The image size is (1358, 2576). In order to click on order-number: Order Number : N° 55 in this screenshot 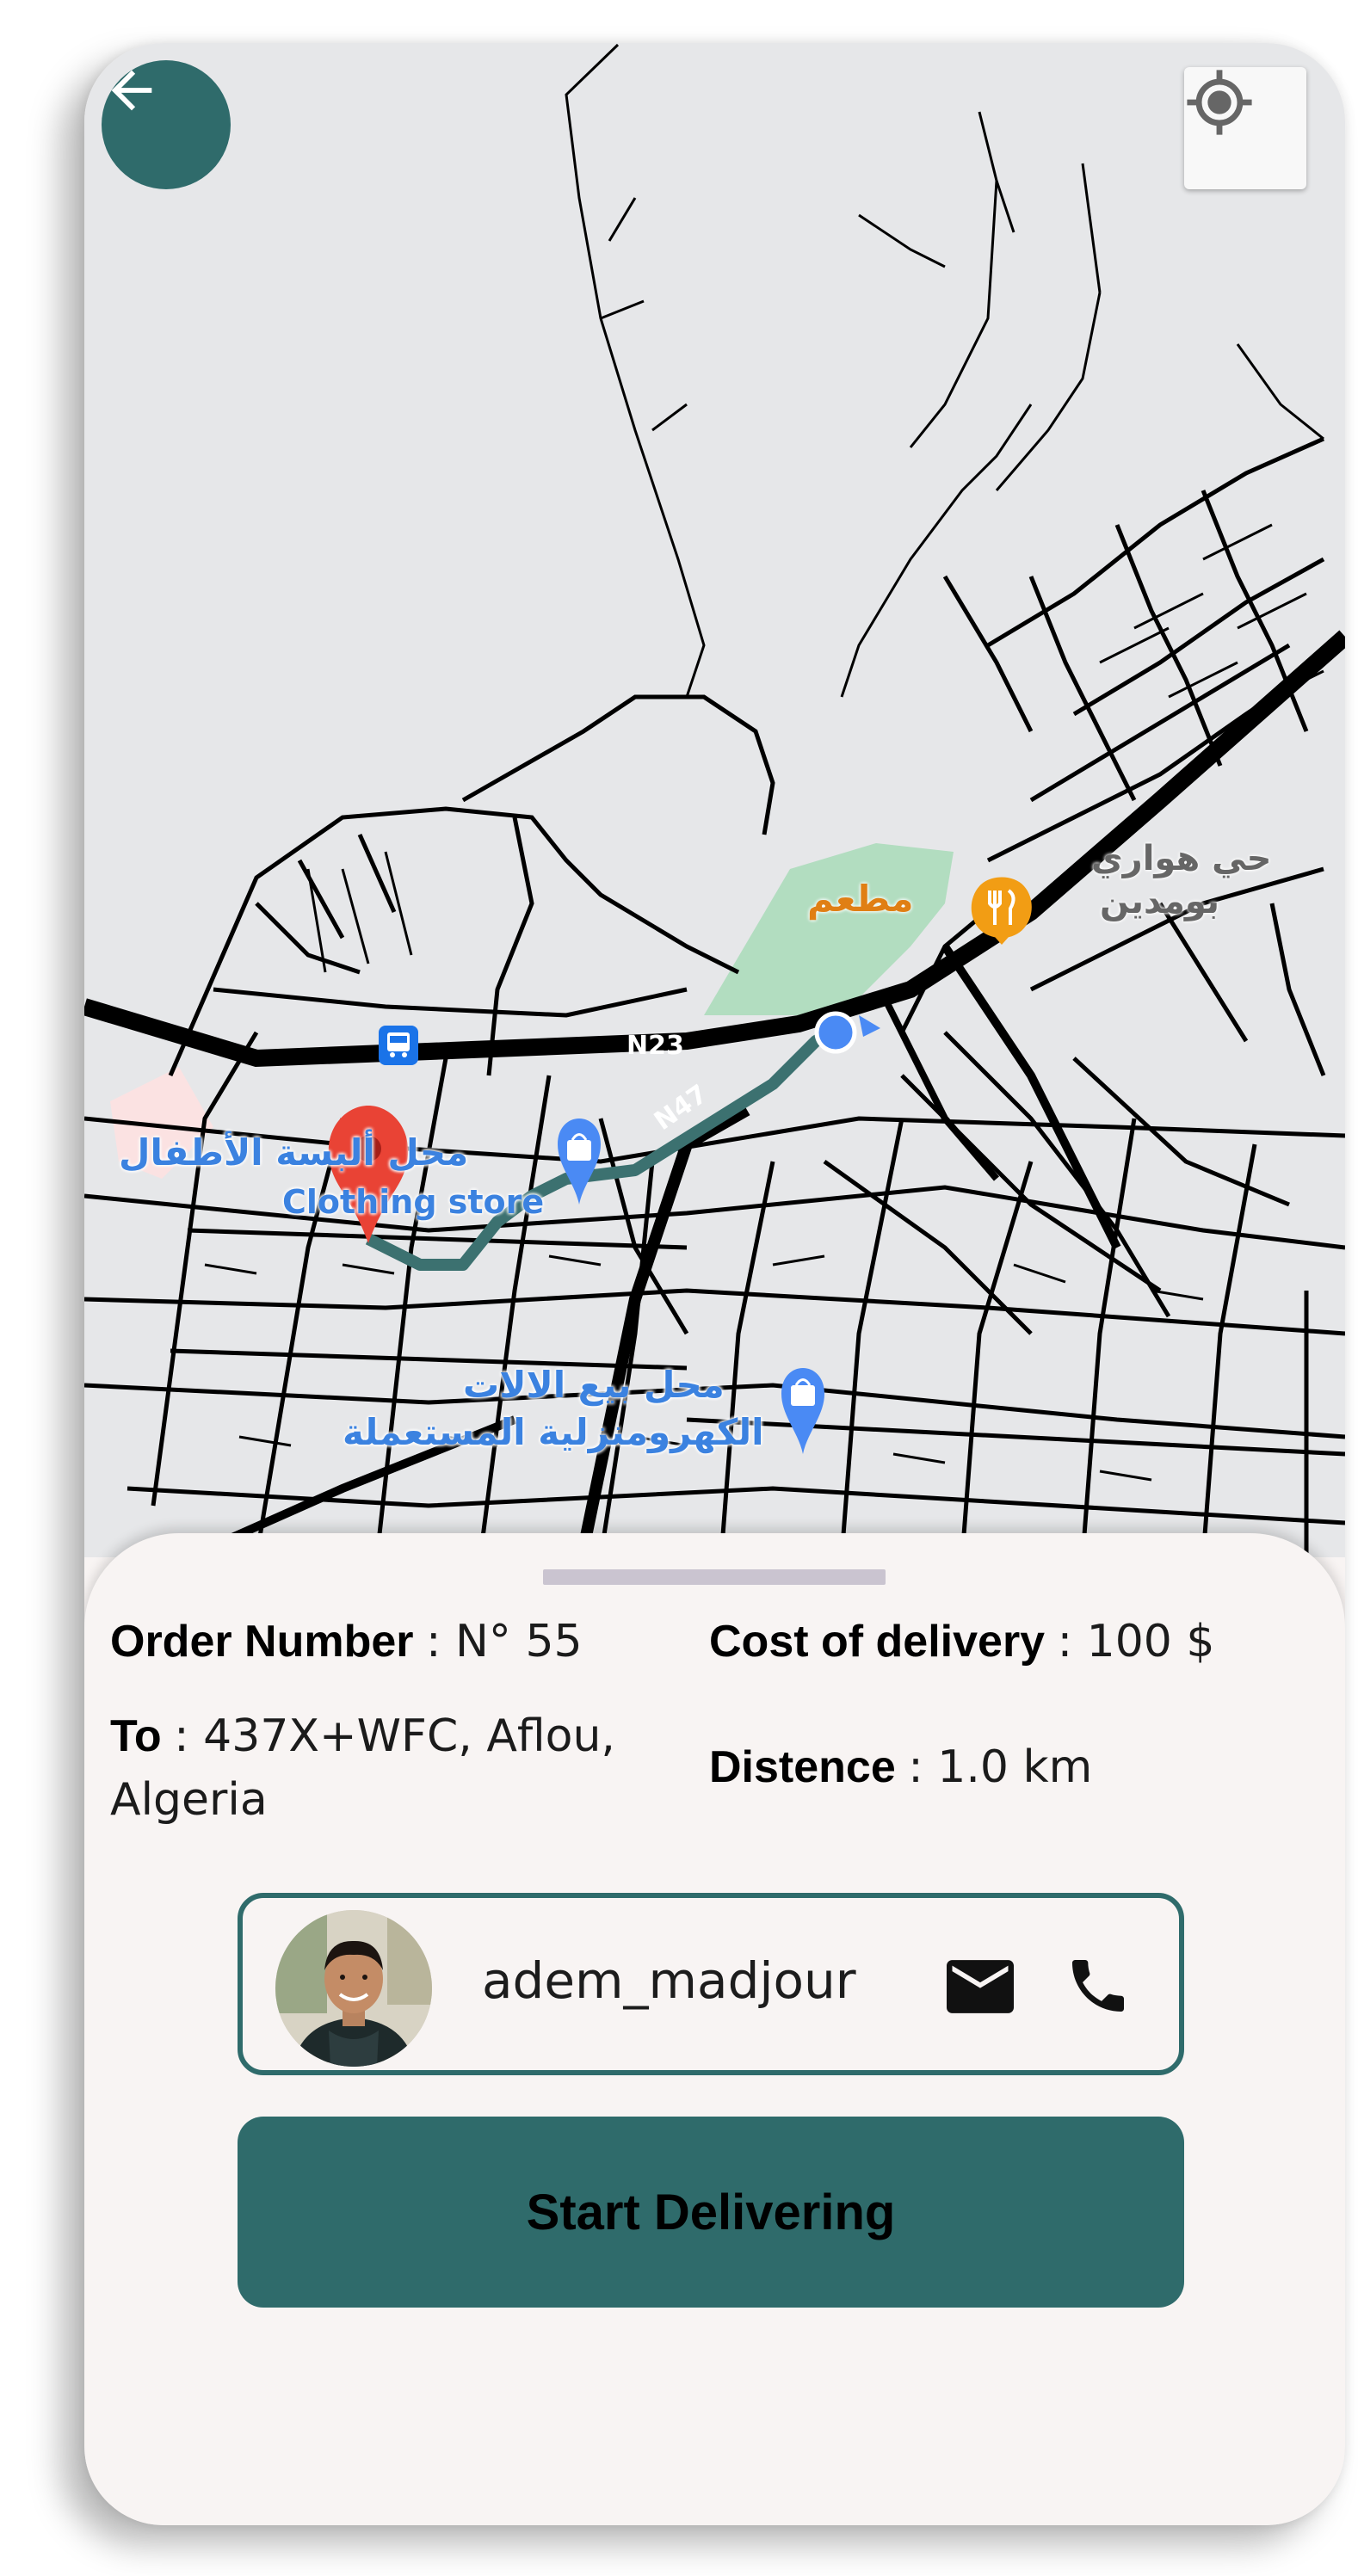, I will do `click(346, 1642)`.